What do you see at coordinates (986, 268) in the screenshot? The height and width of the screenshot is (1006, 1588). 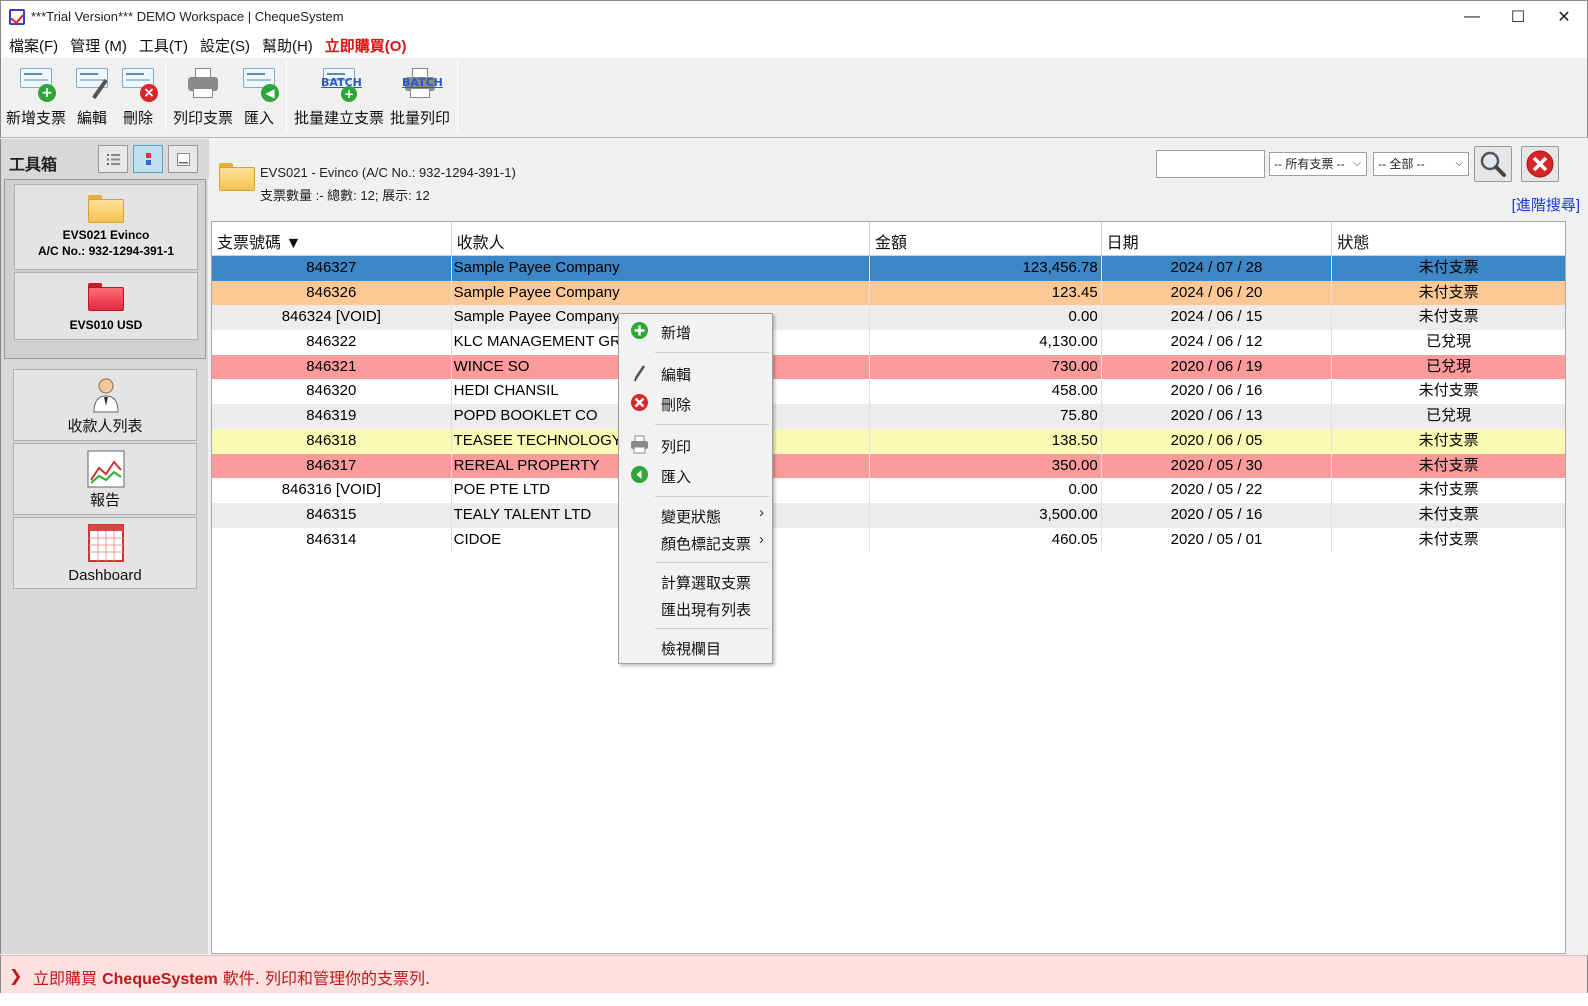 I see `cell-amount: 123,456.78` at bounding box center [986, 268].